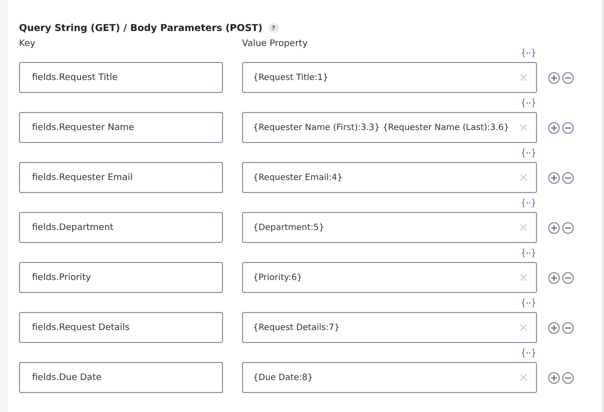 Image resolution: width=604 pixels, height=412 pixels. Describe the element at coordinates (389, 127) in the screenshot. I see `value-field: {Requester Name (First):3.3} {Requester Name (Last):3.6}` at that location.